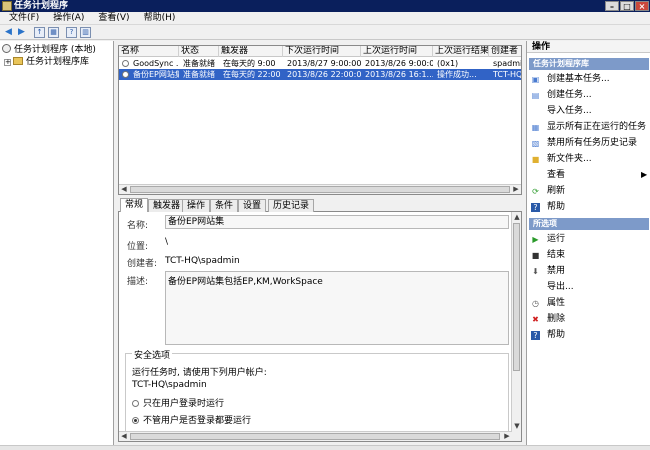  Describe the element at coordinates (160, 18) in the screenshot. I see `menu-help: 帮助(H)` at that location.